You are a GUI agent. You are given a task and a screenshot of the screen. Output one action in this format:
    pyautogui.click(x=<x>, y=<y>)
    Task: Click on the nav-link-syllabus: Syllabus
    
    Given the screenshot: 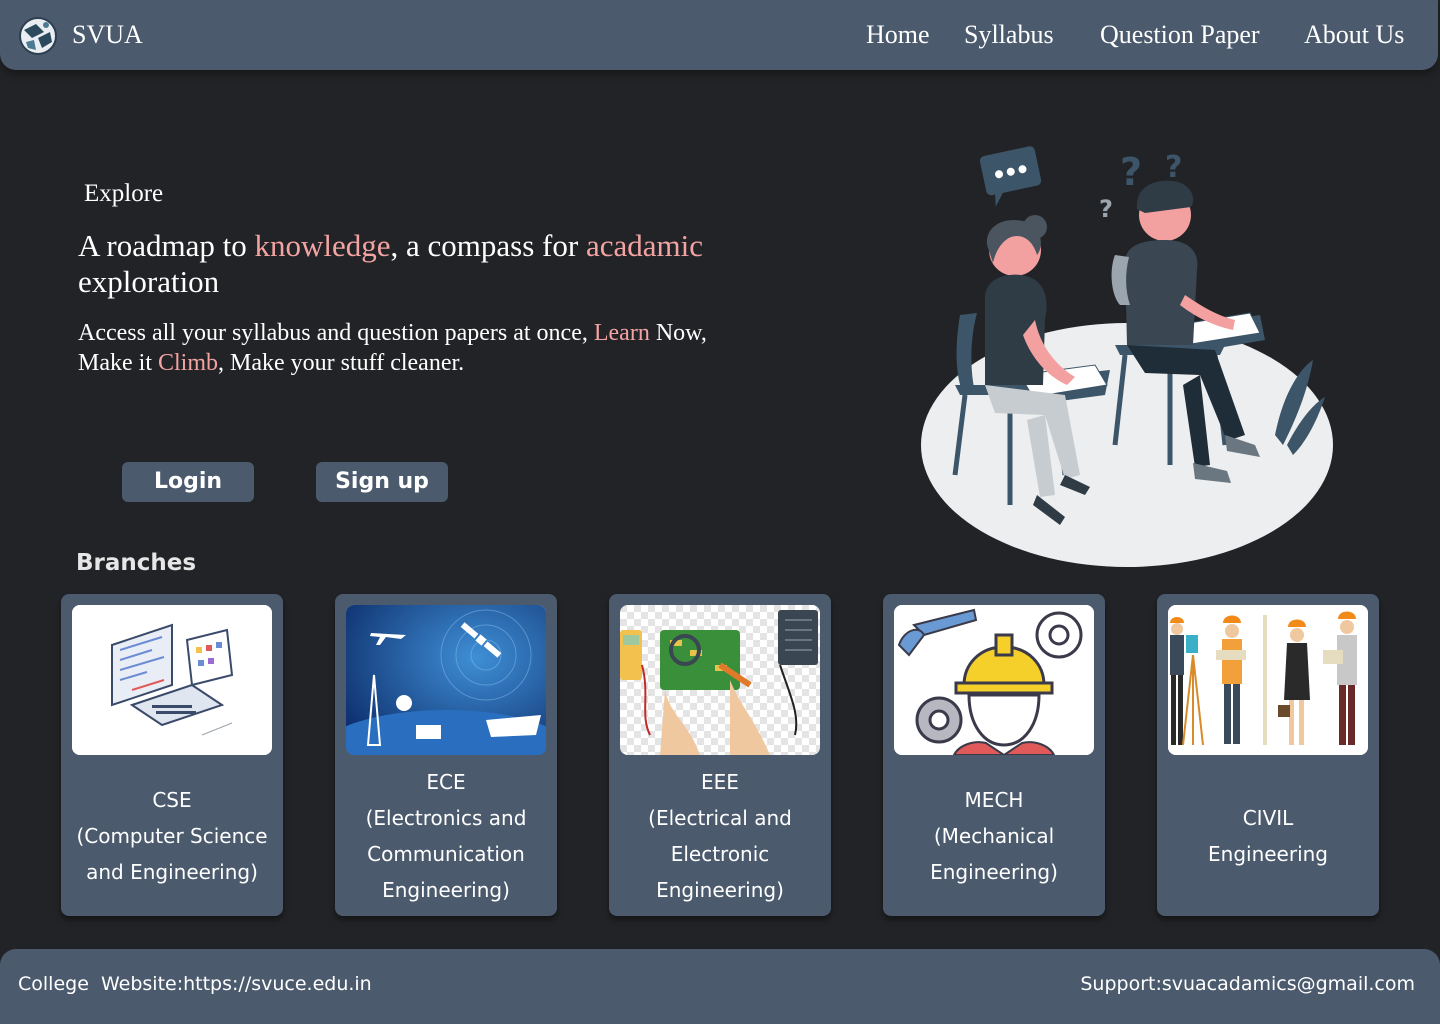 What is the action you would take?
    pyautogui.click(x=1009, y=35)
    